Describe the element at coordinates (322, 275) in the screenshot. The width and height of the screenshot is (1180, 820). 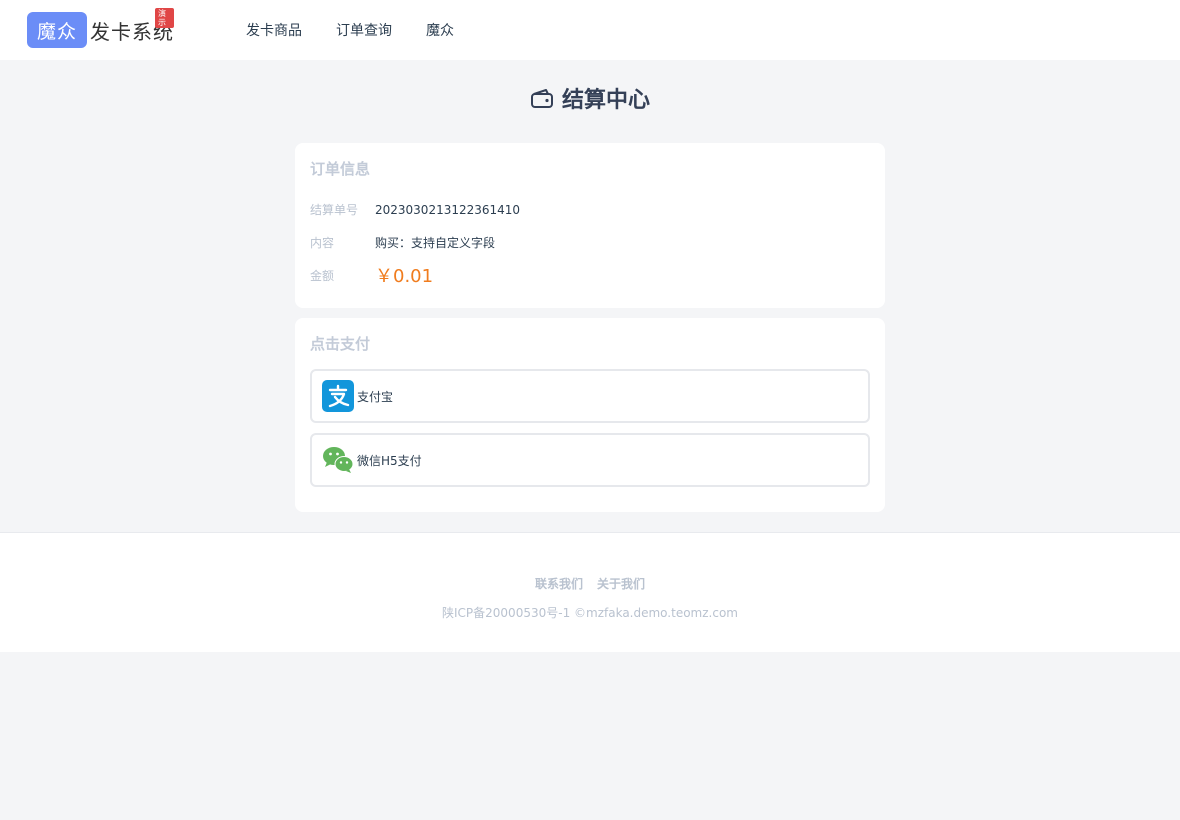
I see `order-amount-label: 金额` at that location.